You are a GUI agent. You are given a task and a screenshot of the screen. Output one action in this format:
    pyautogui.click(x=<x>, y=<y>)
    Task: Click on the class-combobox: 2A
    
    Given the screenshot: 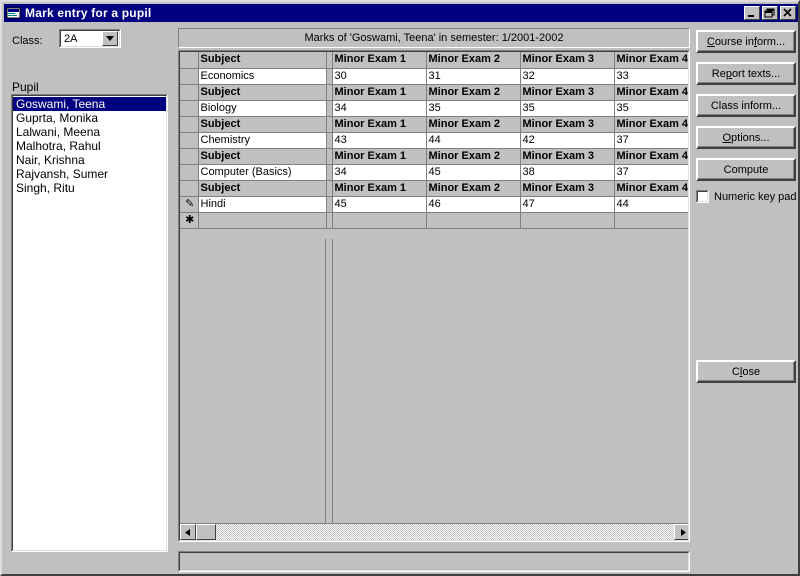 What is the action you would take?
    pyautogui.click(x=90, y=38)
    